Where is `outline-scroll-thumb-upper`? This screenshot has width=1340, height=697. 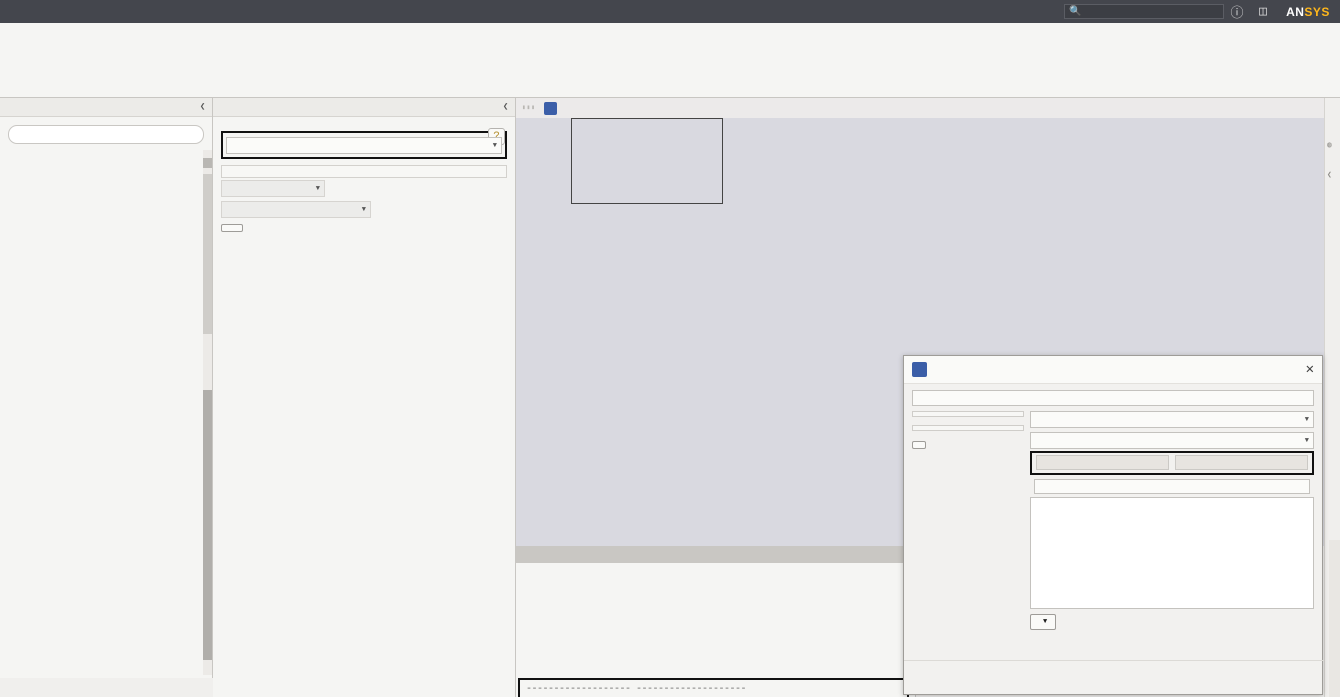 outline-scroll-thumb-upper is located at coordinates (207, 254).